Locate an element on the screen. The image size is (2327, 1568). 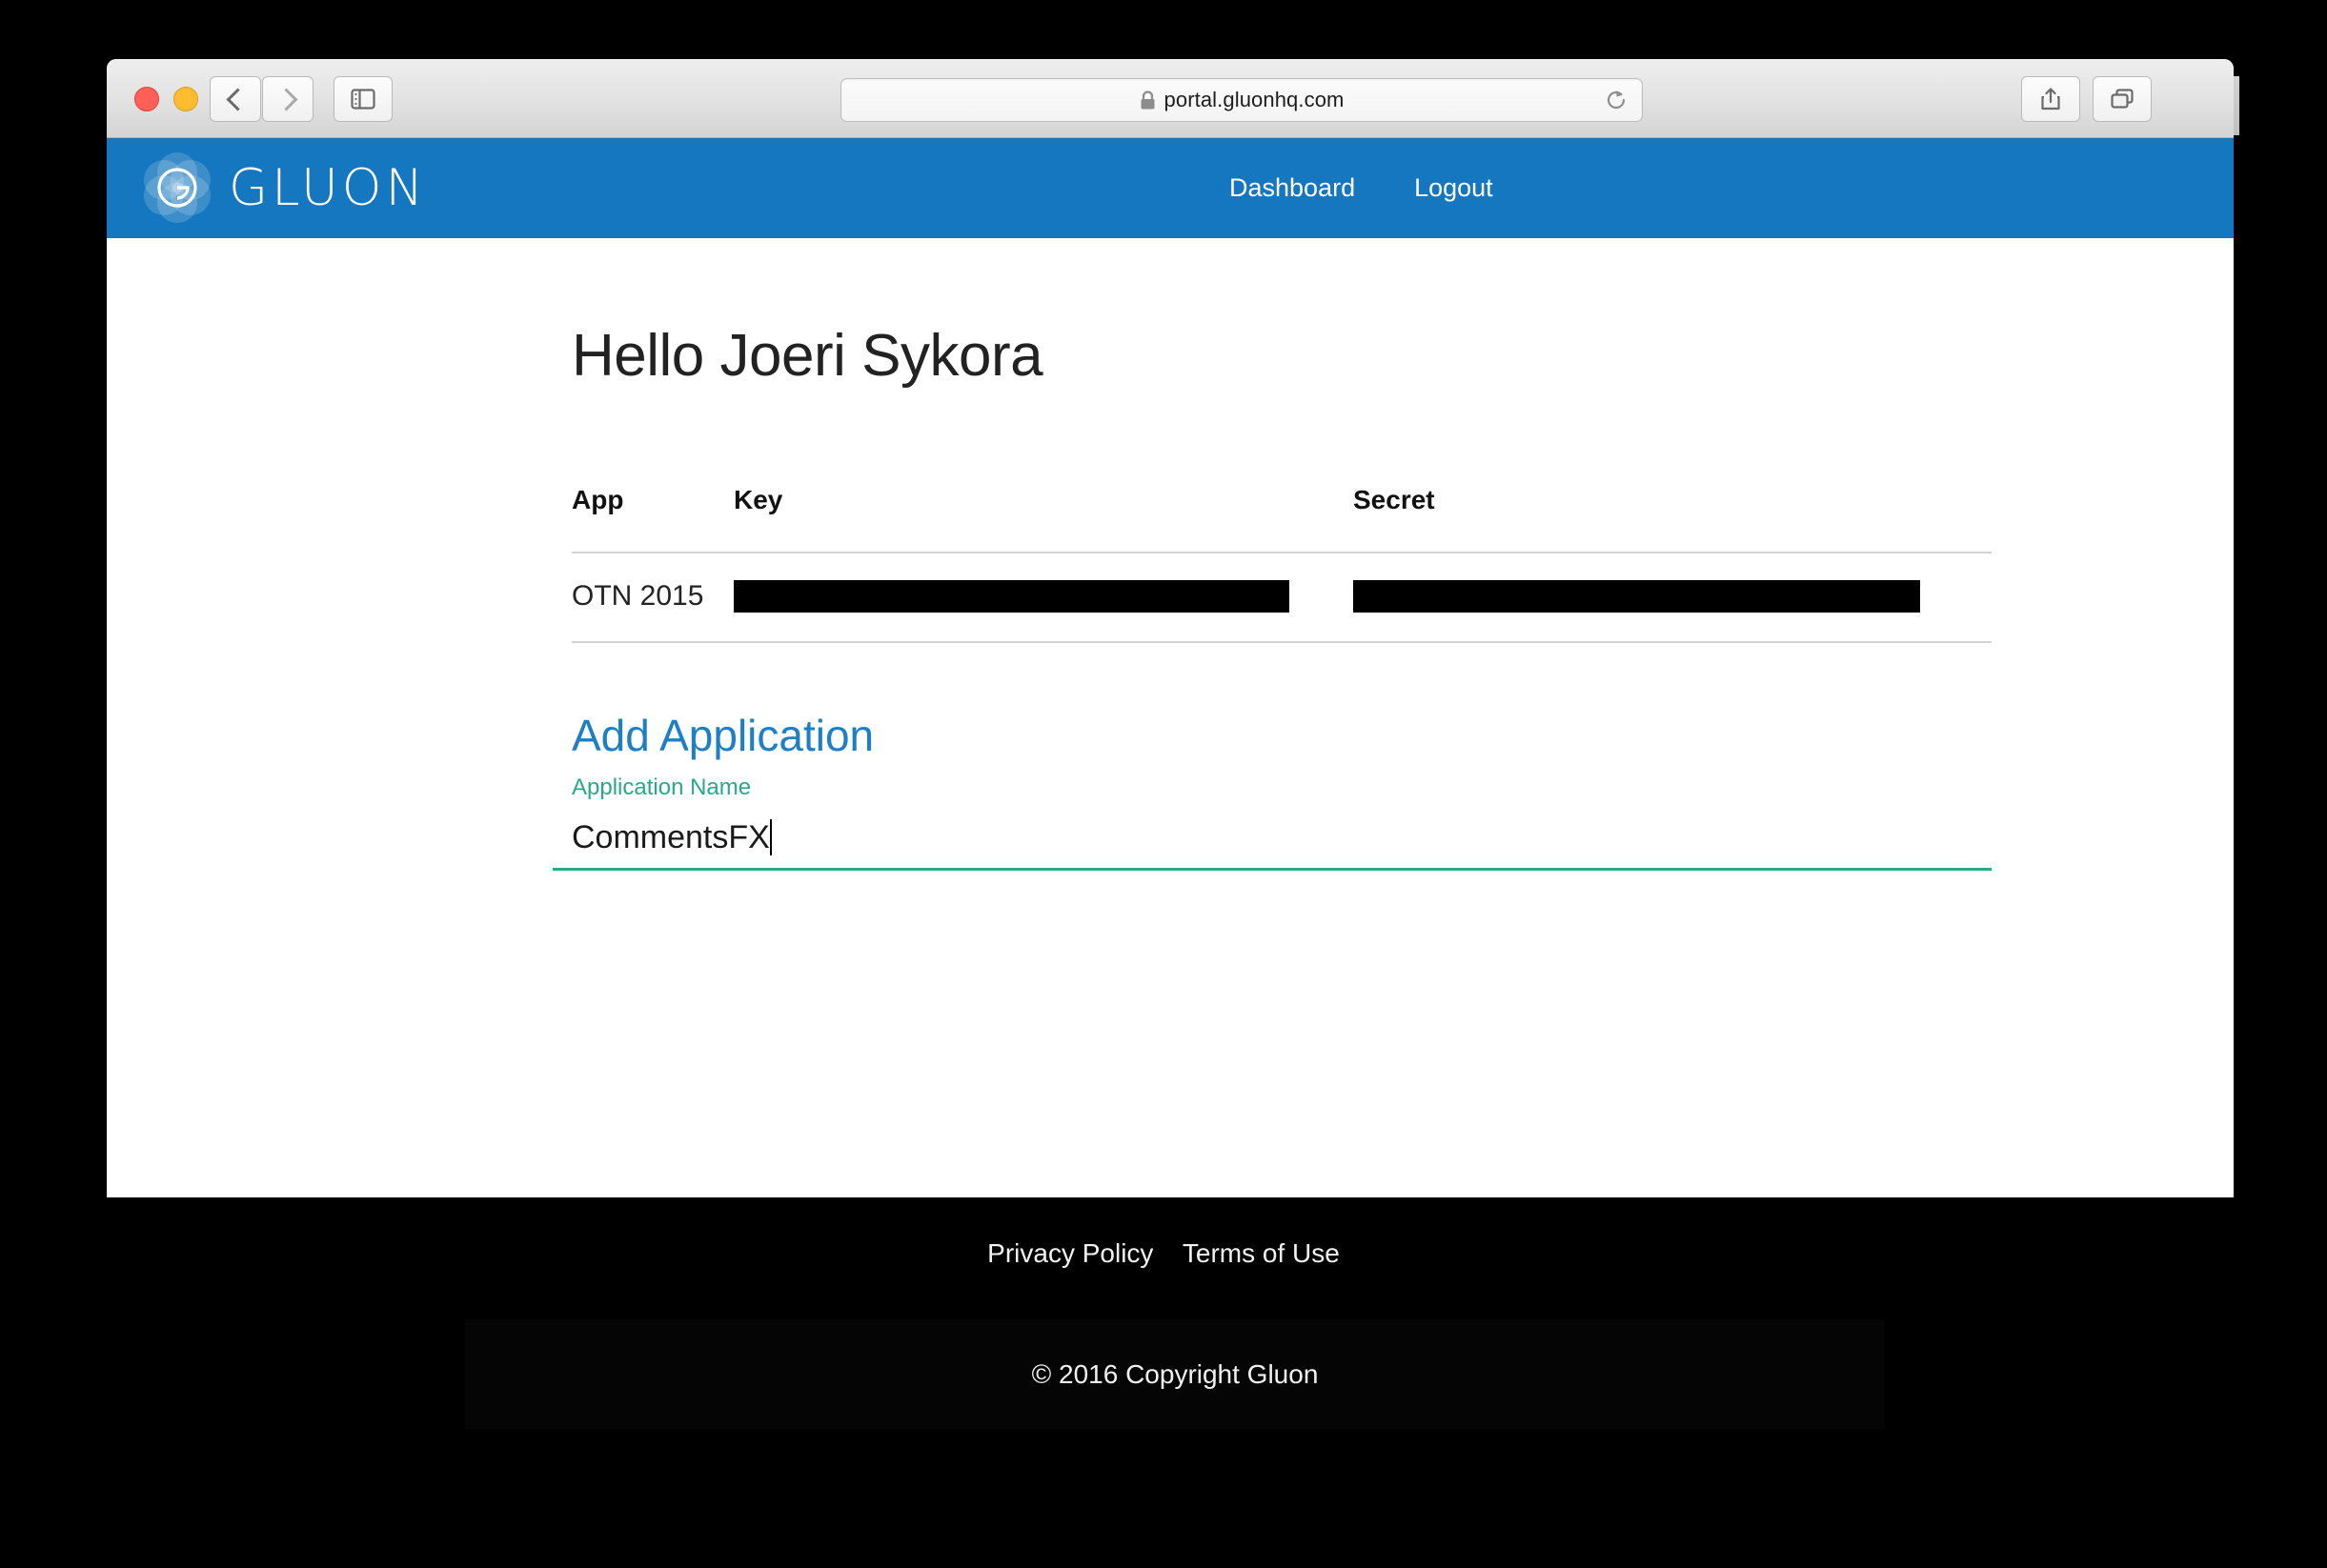
table-body: OTN 2015 is located at coordinates (1282, 597).